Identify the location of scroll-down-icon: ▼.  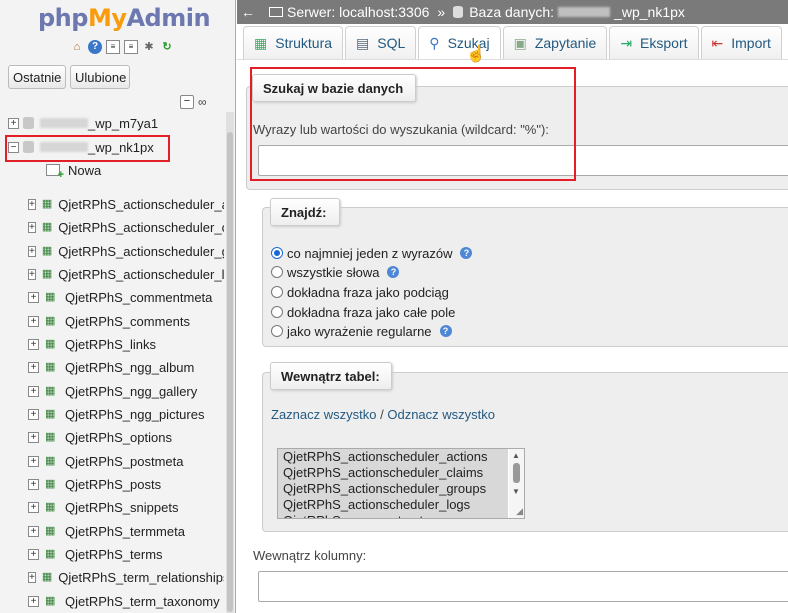
(516, 491).